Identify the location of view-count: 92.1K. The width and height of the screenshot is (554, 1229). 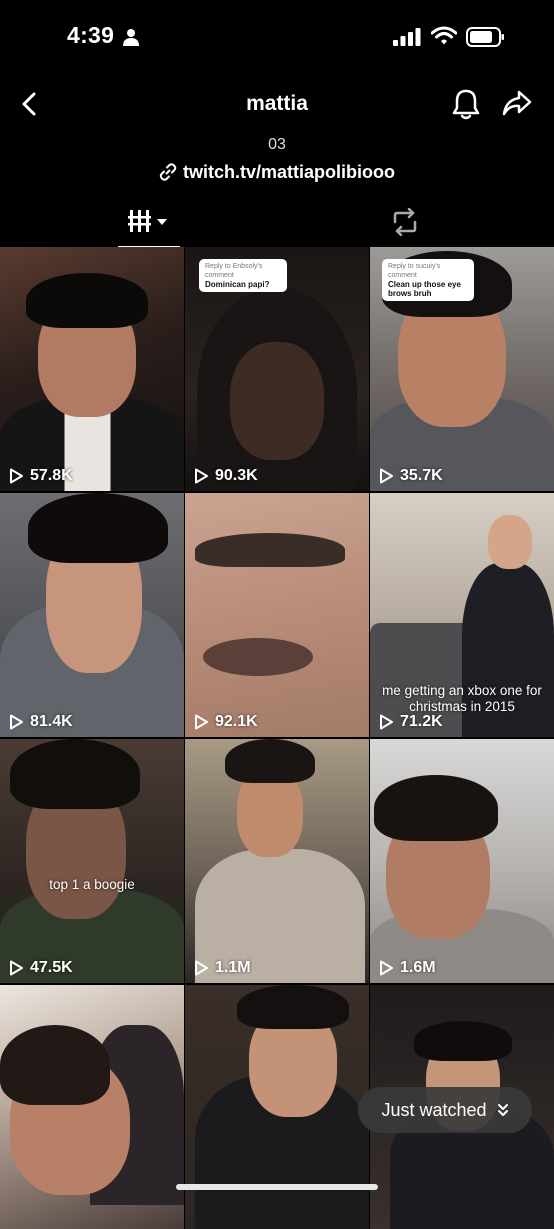
(225, 722).